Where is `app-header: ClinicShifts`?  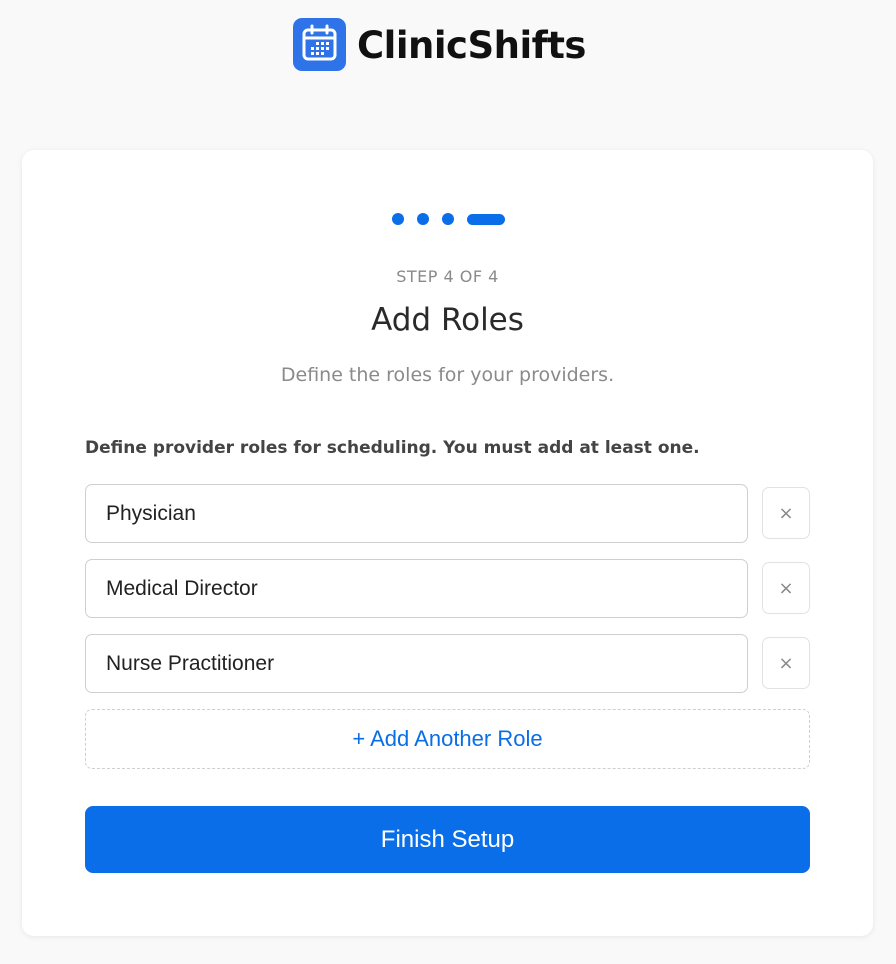 app-header: ClinicShifts is located at coordinates (448, 48).